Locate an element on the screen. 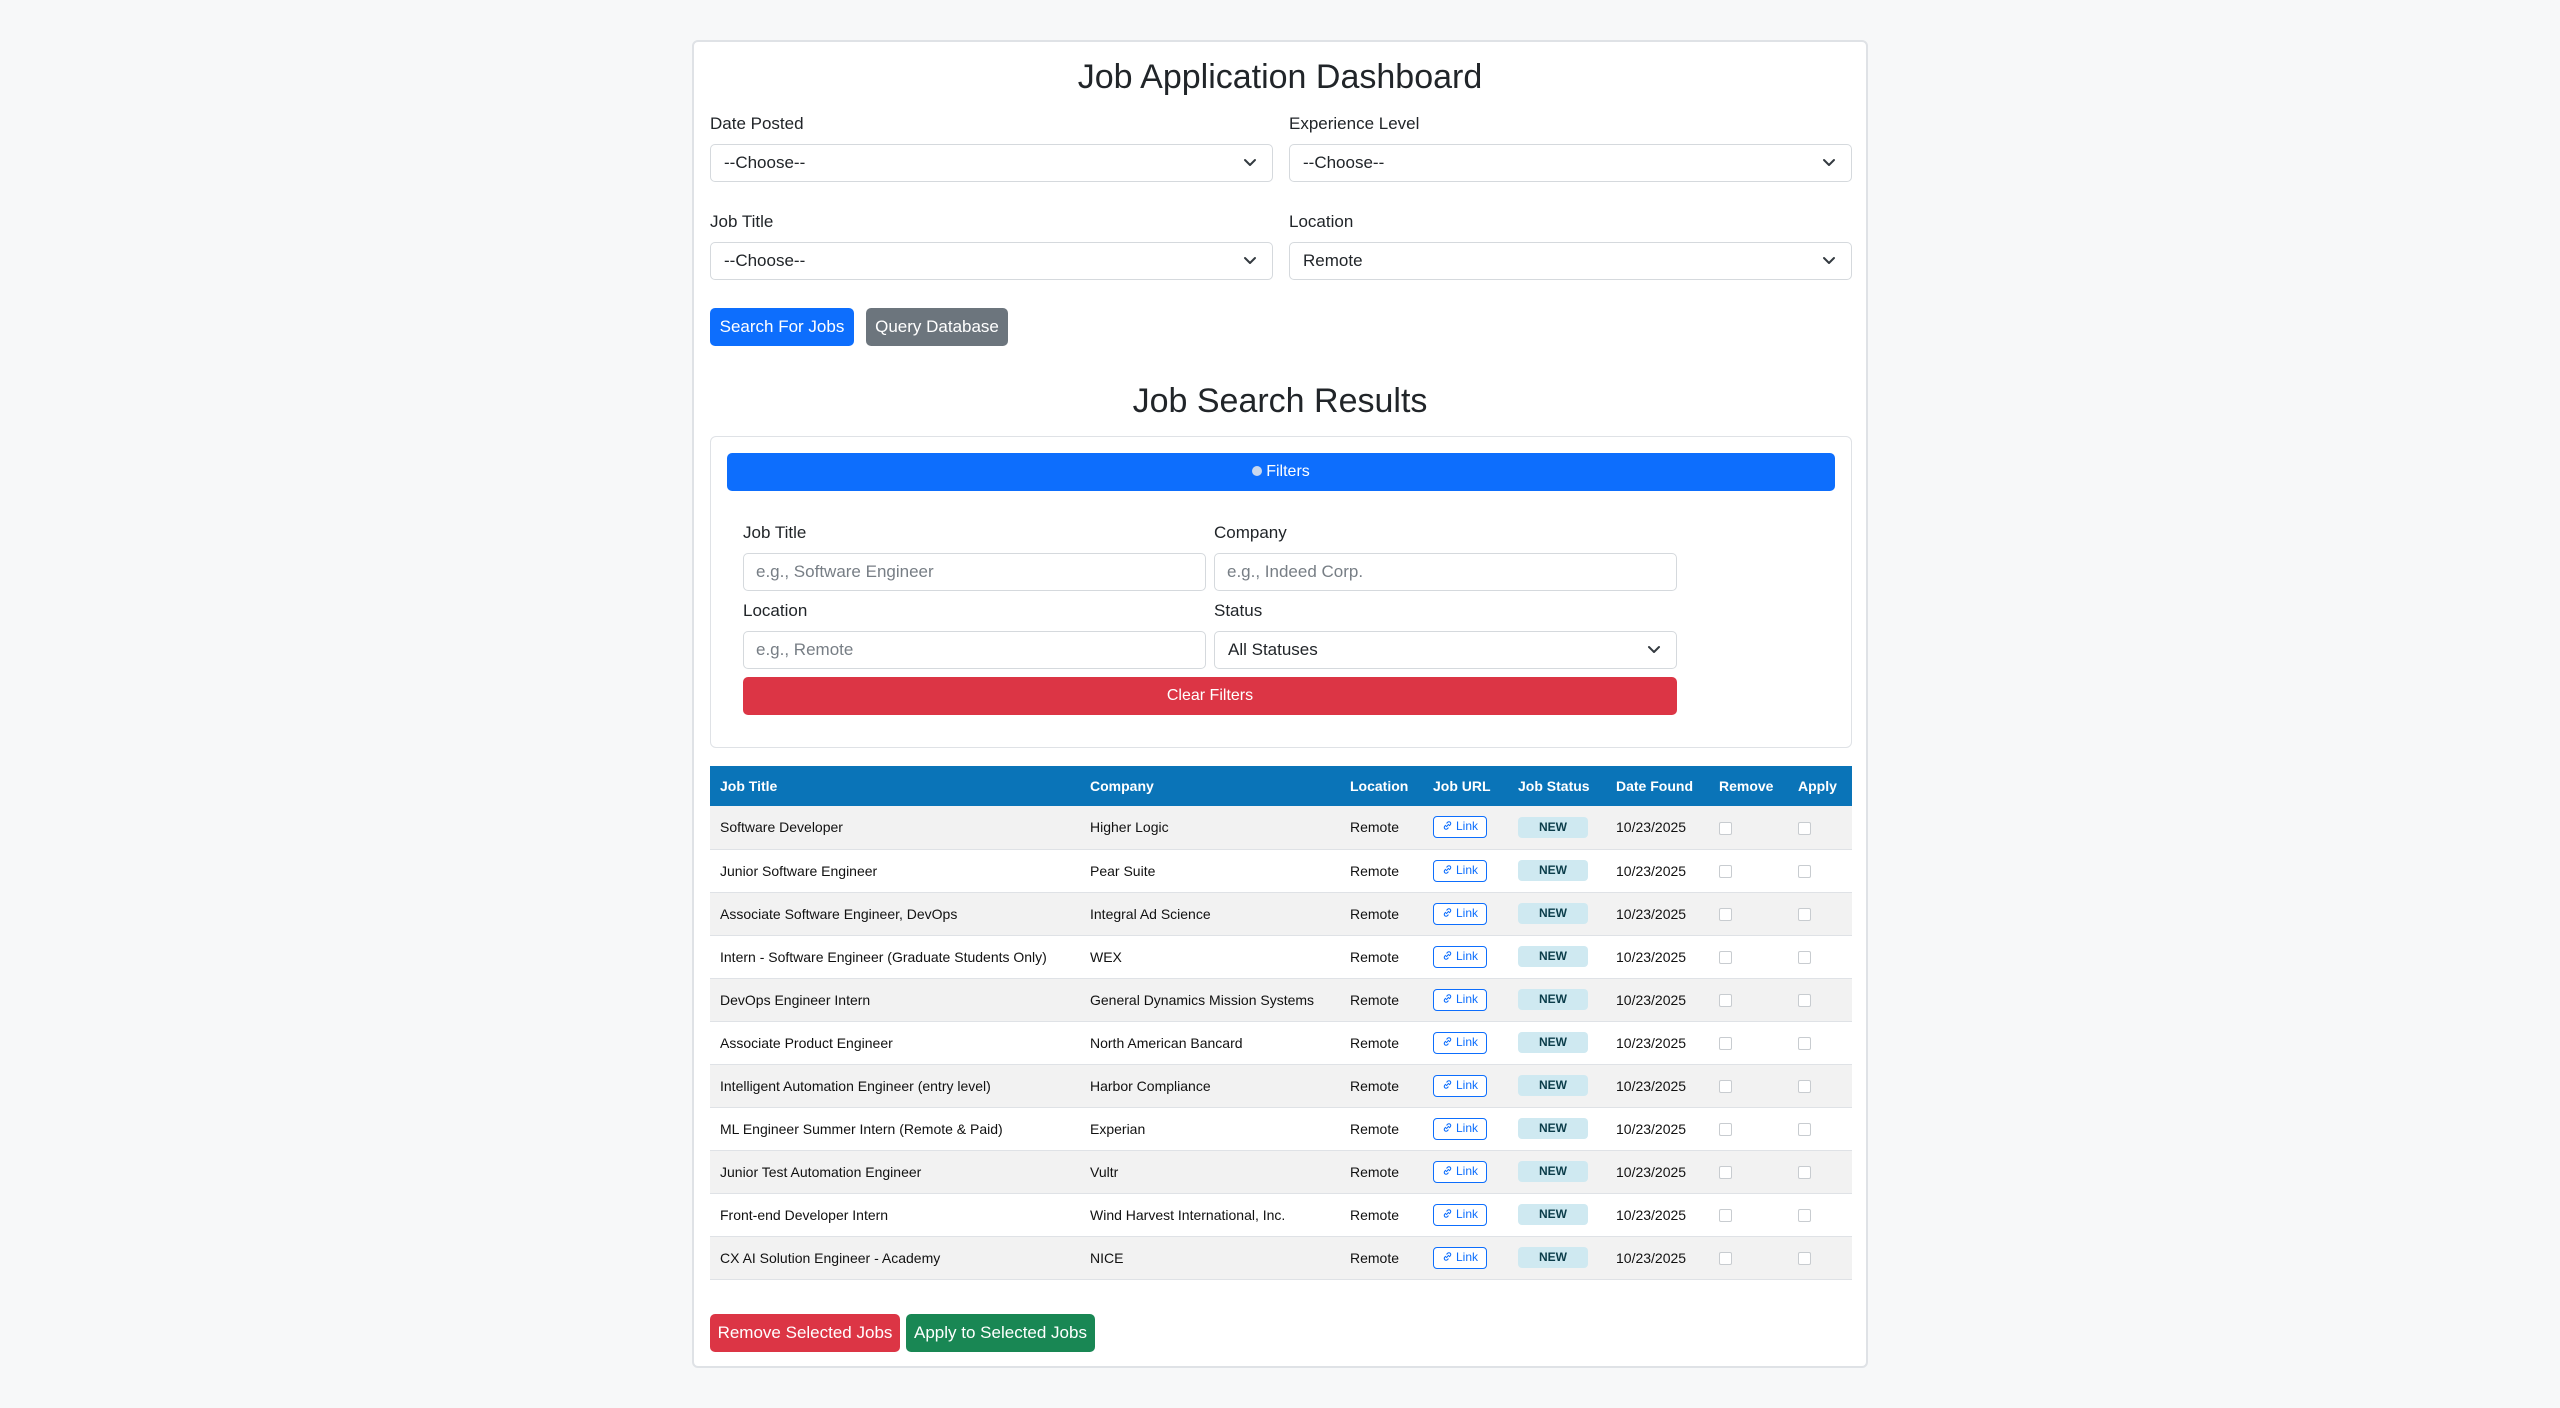  filter-status-select: All Statuses is located at coordinates (1445, 650).